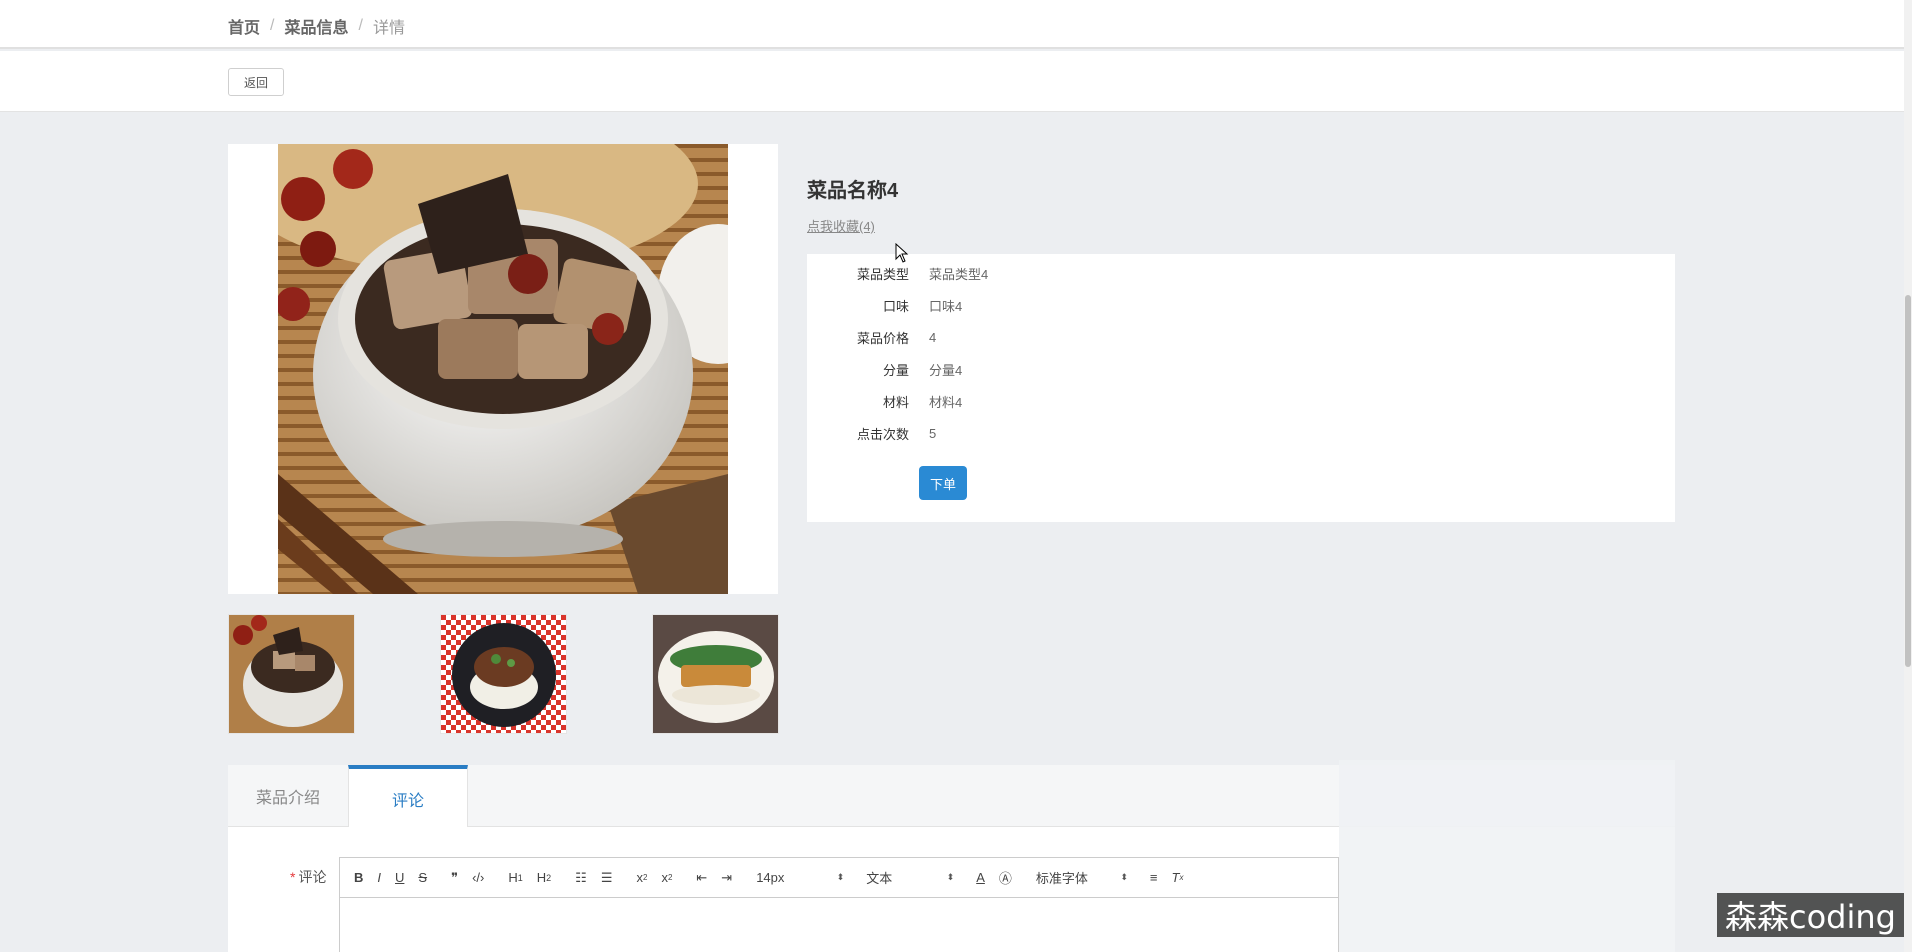  What do you see at coordinates (882, 274) in the screenshot?
I see `info-label: 菜品类型` at bounding box center [882, 274].